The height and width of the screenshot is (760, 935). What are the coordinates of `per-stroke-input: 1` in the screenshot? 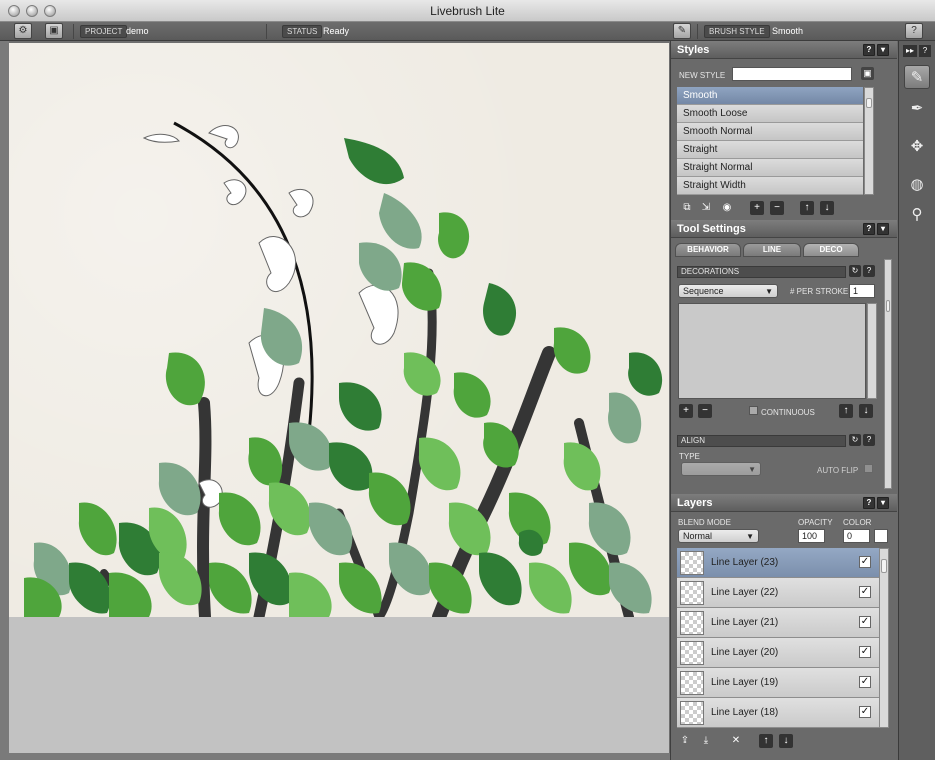 It's located at (862, 291).